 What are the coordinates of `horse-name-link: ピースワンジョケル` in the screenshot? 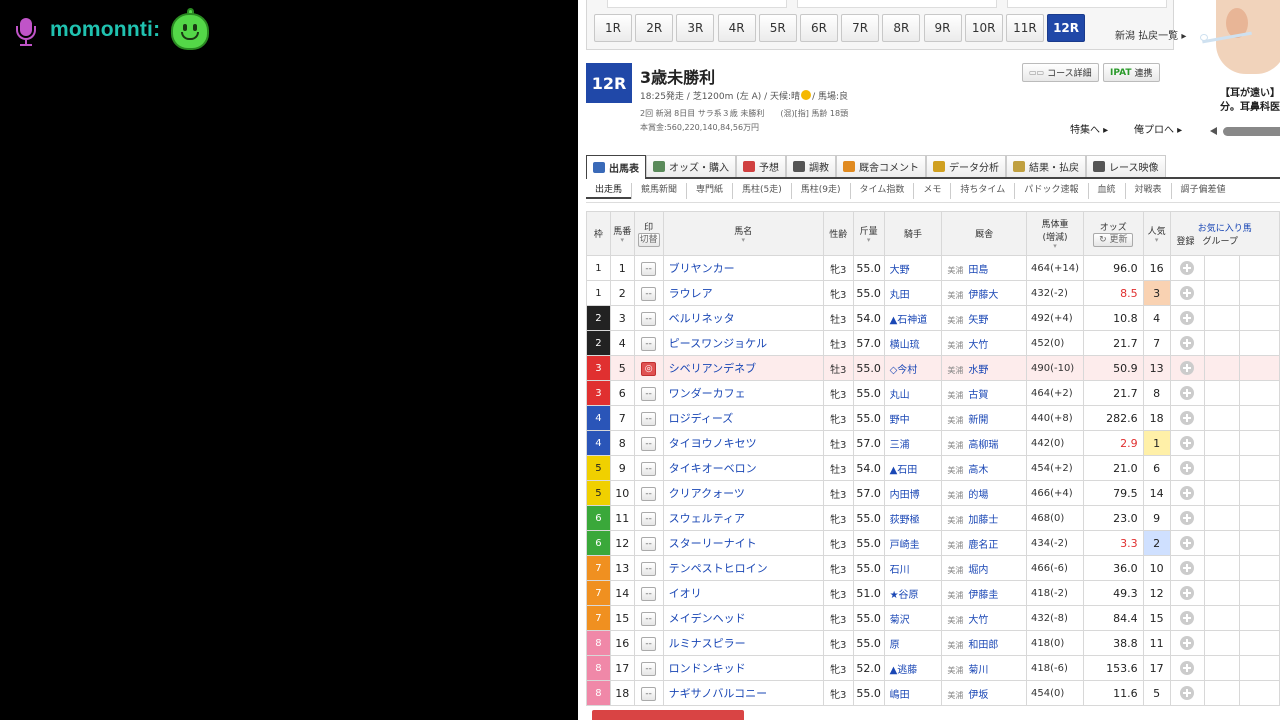 It's located at (743, 343).